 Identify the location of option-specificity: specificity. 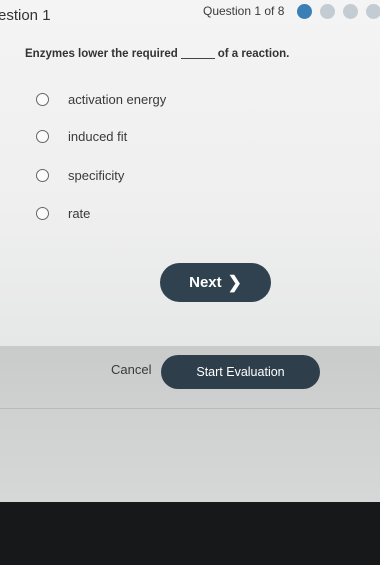
(80, 175).